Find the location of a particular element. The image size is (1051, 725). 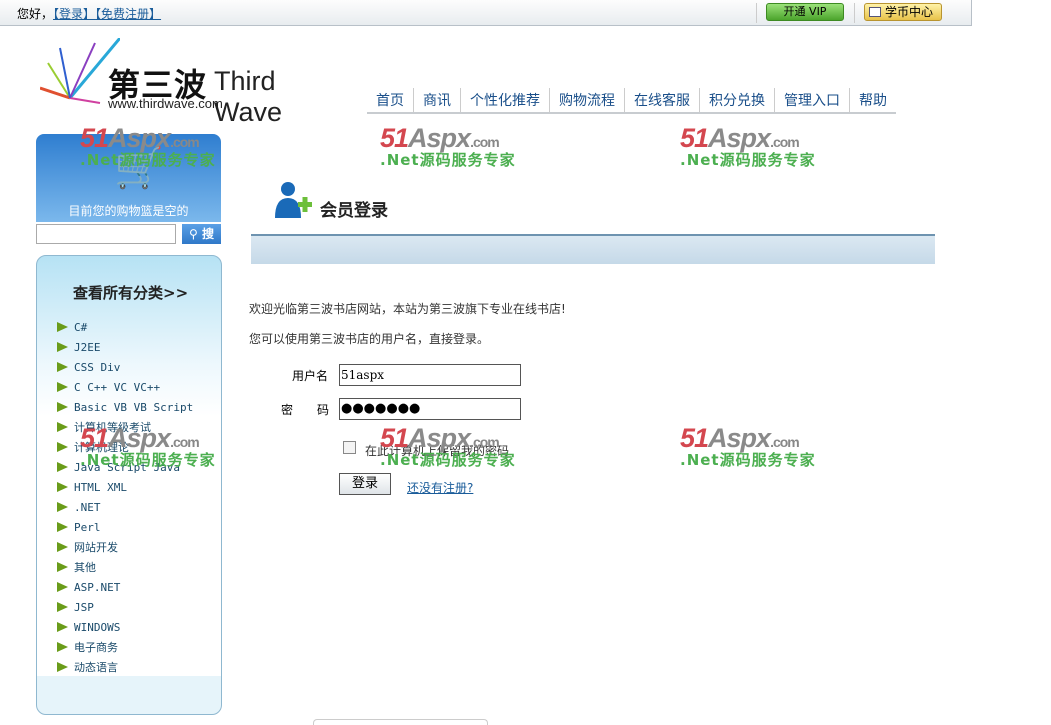

category-label: 动态语言 is located at coordinates (96, 667).